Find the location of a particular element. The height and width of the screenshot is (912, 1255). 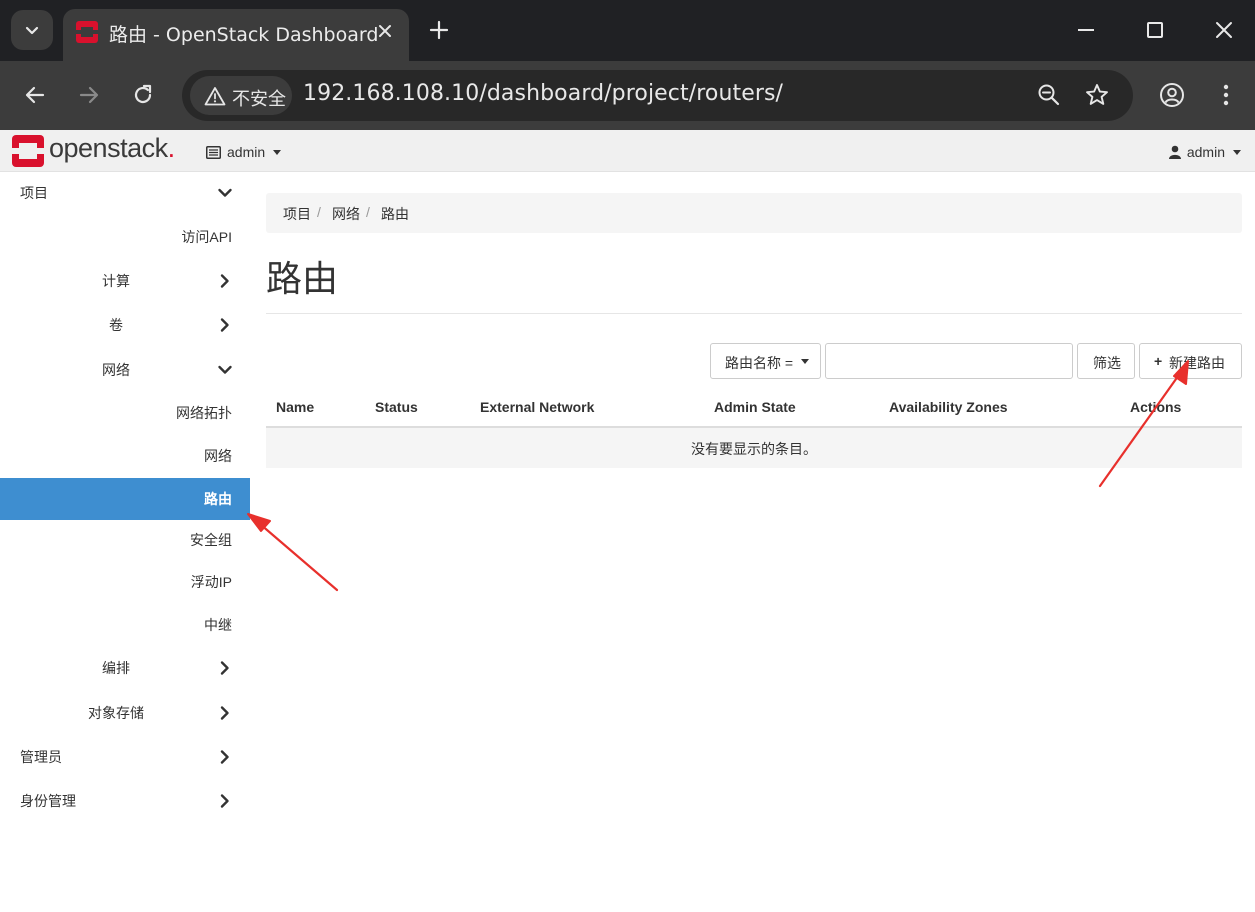

sidebar-item-label: 计算 is located at coordinates (116, 281).